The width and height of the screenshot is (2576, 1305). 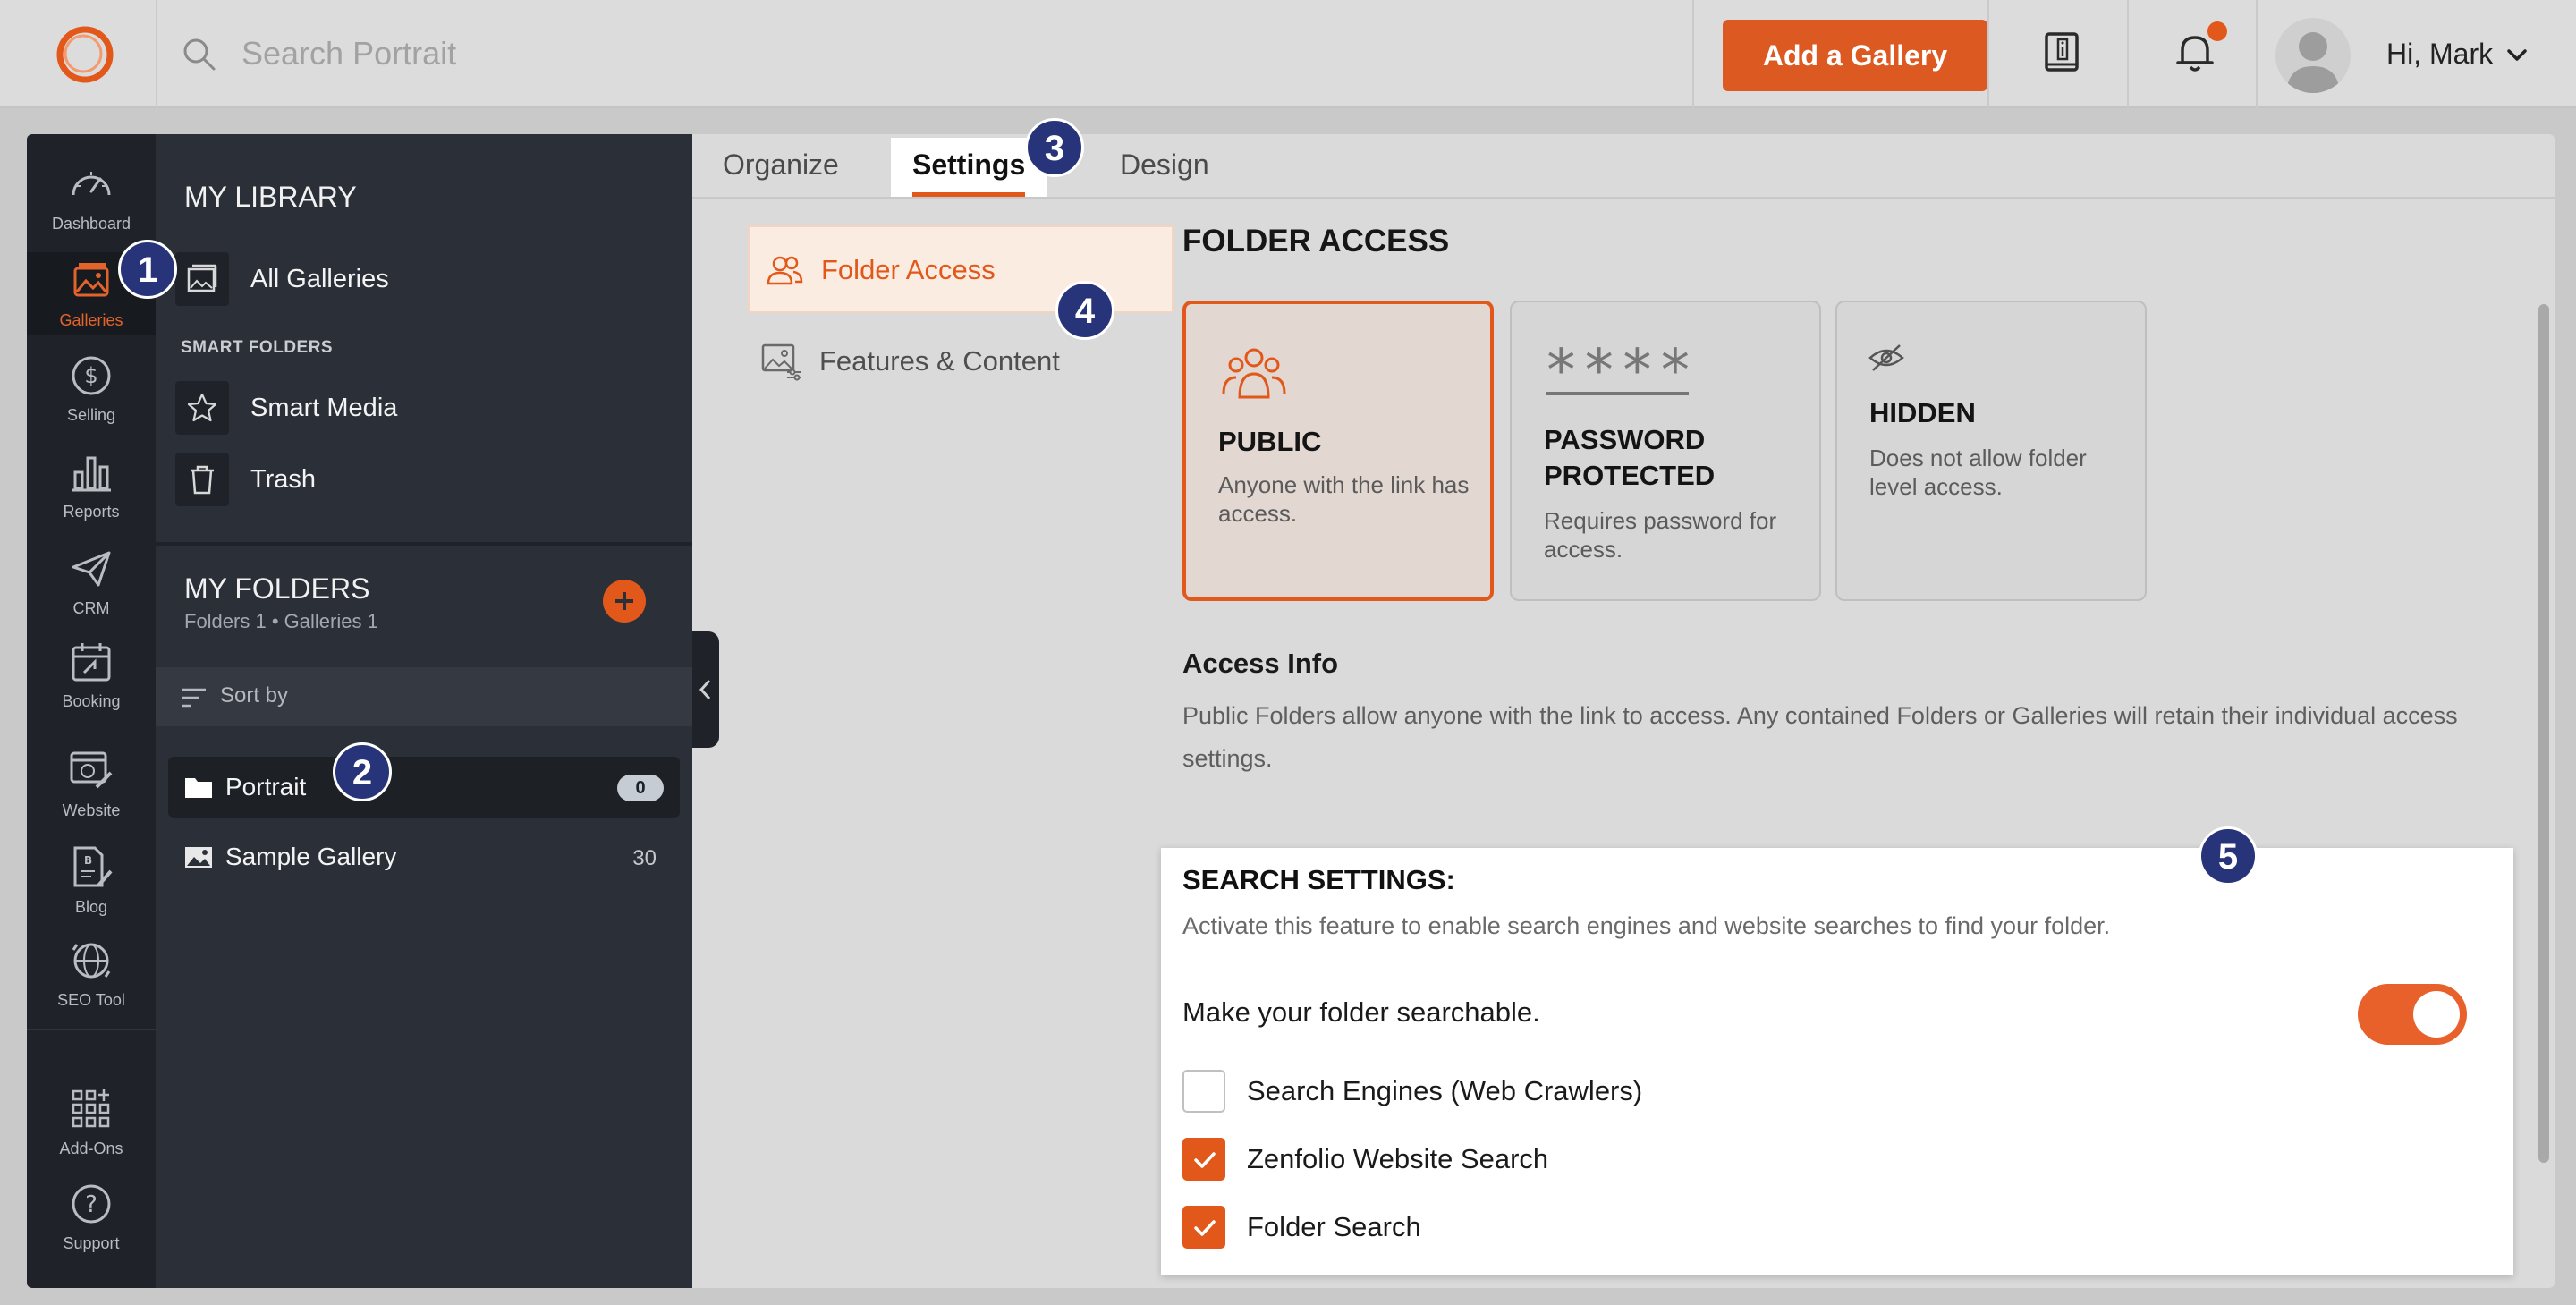 What do you see at coordinates (1922, 412) in the screenshot?
I see `card-title: HIDDEN` at bounding box center [1922, 412].